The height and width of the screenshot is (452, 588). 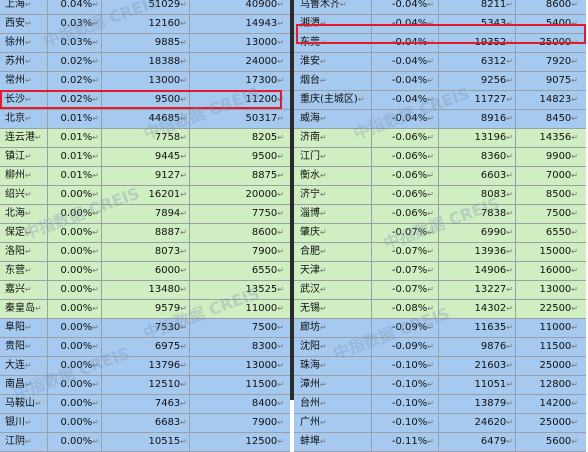 I want to click on value-cell: 9876↵, so click(x=477, y=347).